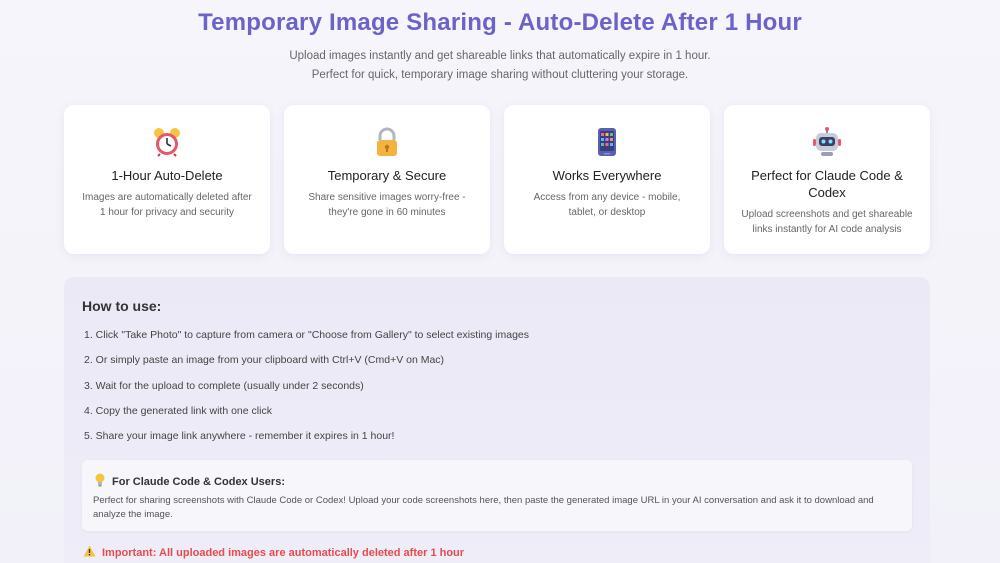  What do you see at coordinates (122, 306) in the screenshot?
I see `how-to-heading: How to use:` at bounding box center [122, 306].